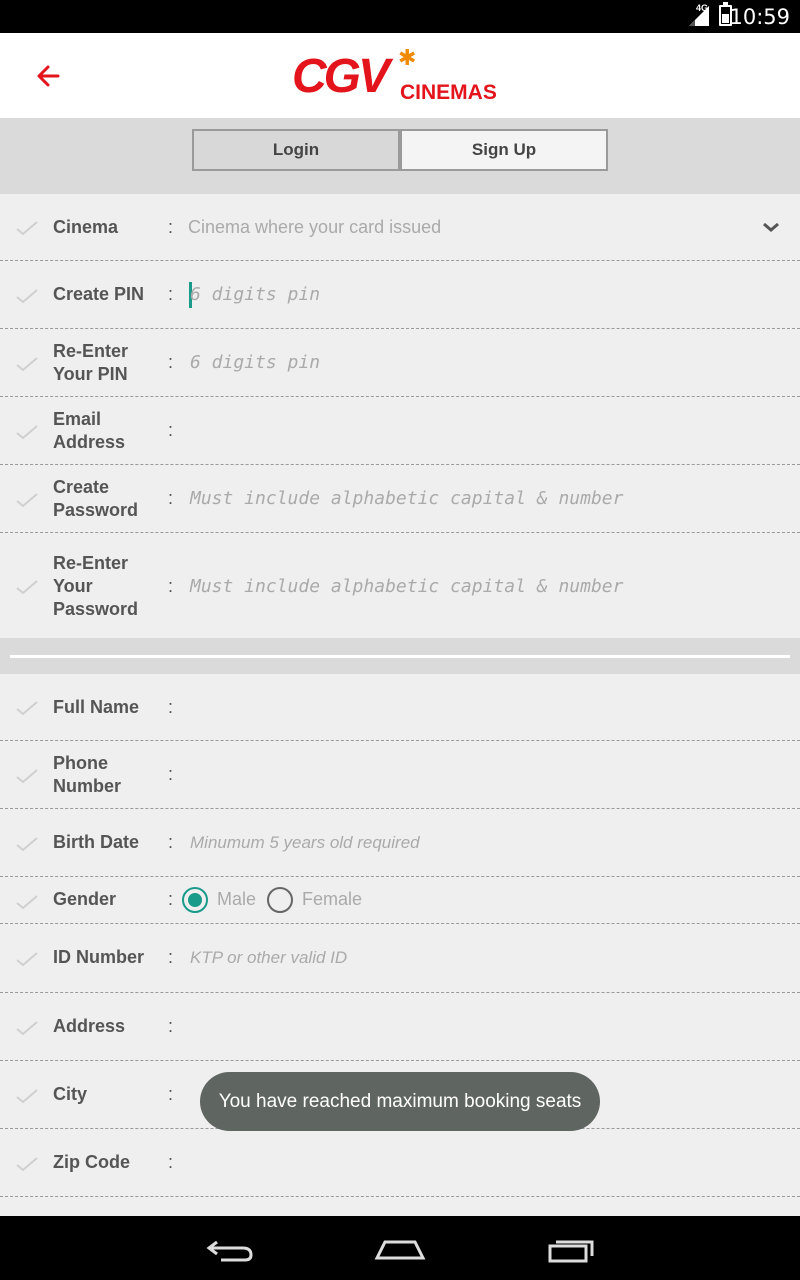 The image size is (800, 1280). What do you see at coordinates (89, 1026) in the screenshot?
I see `address-label: Address` at bounding box center [89, 1026].